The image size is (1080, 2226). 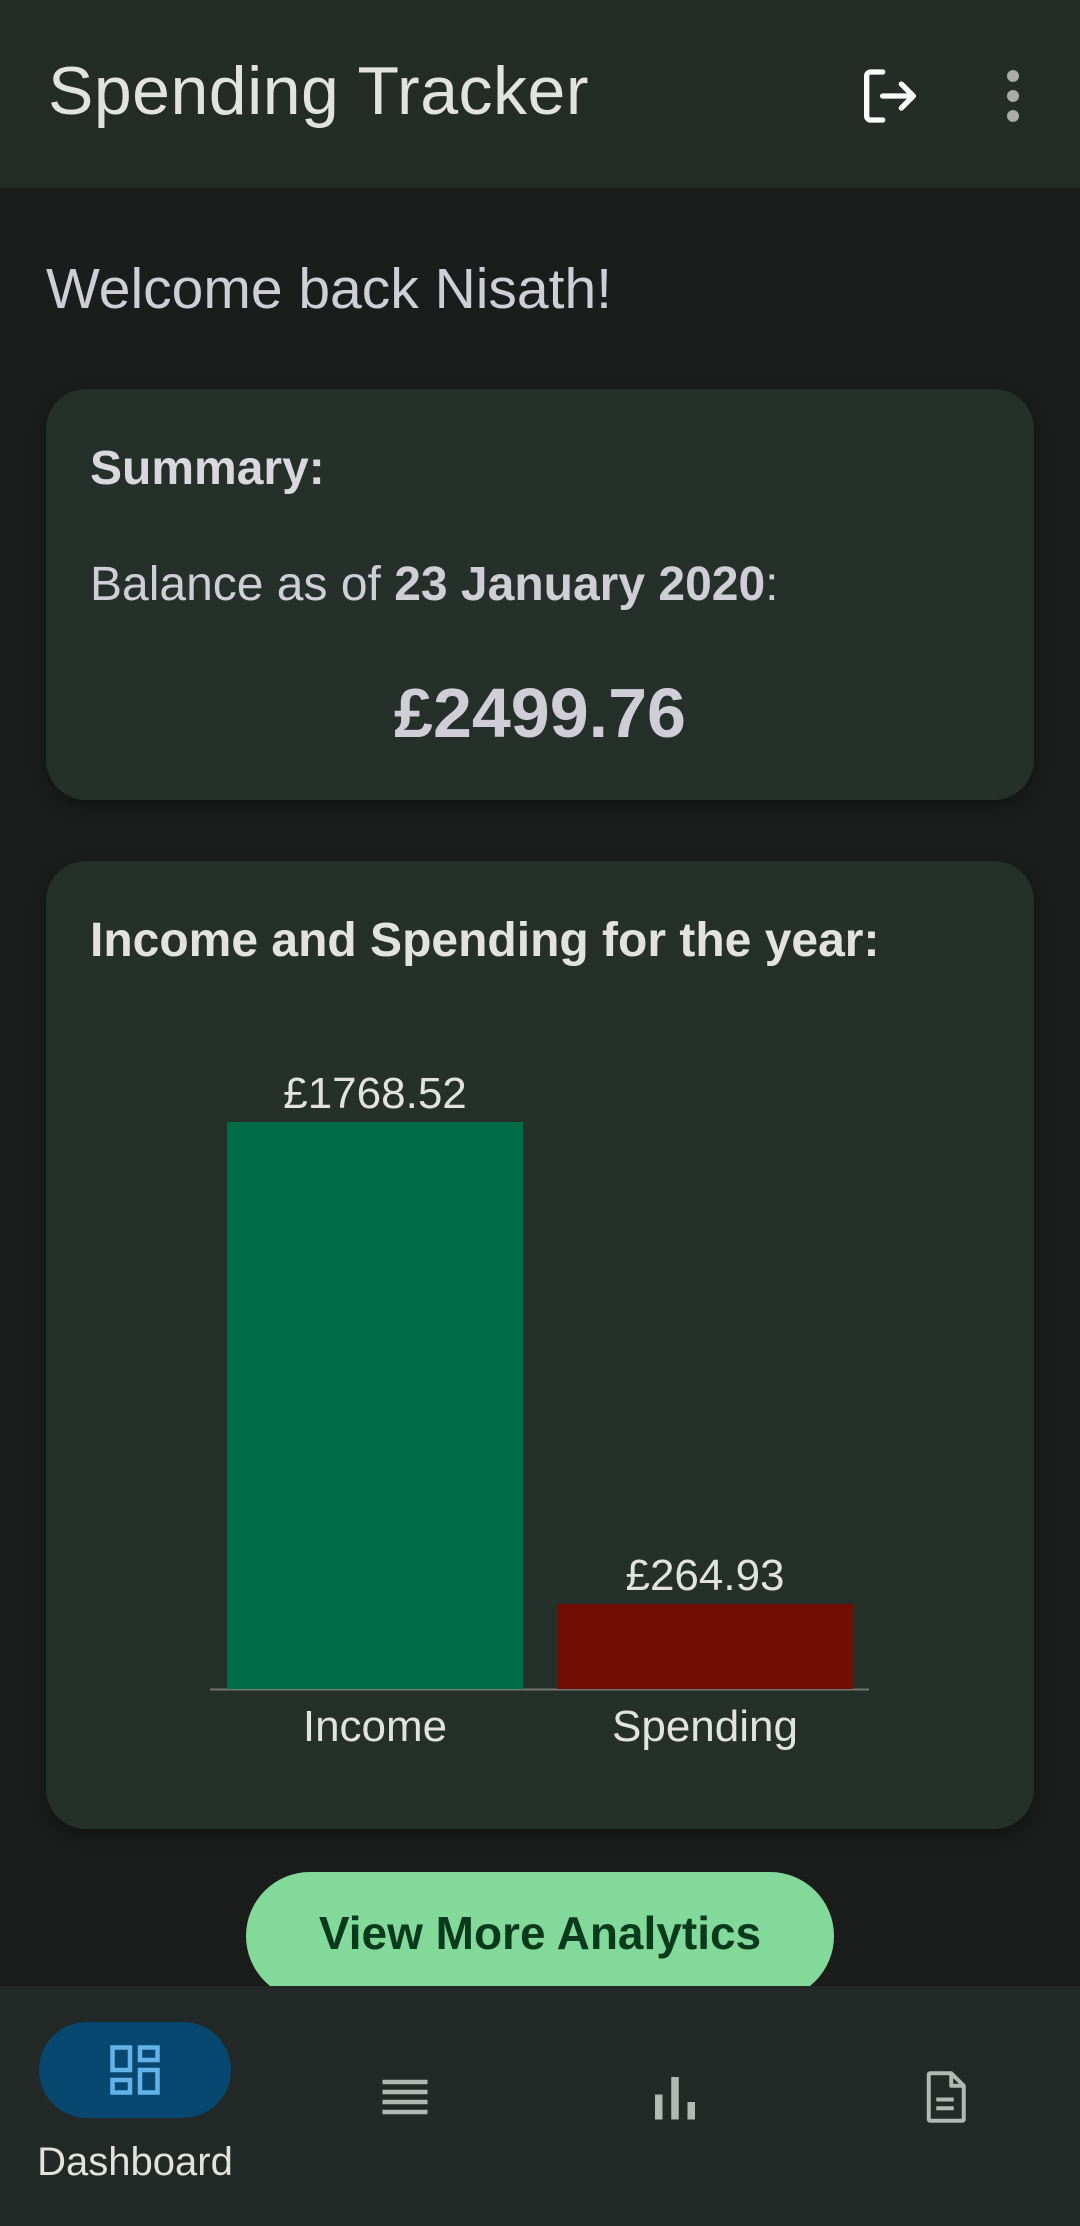 I want to click on nav-item-transactions, so click(x=405, y=2106).